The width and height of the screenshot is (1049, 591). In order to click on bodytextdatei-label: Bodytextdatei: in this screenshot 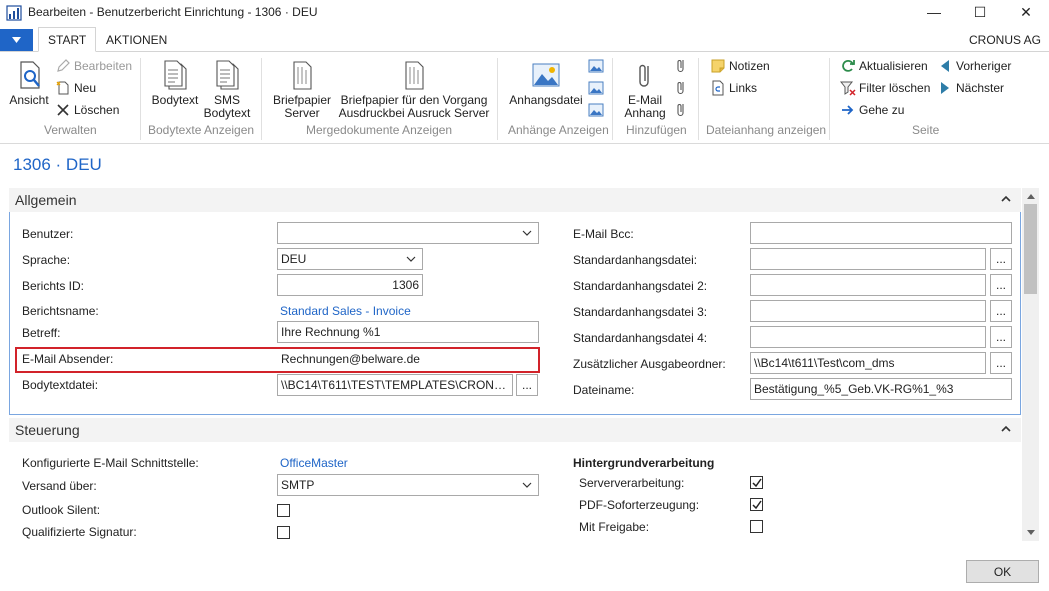, I will do `click(60, 385)`.